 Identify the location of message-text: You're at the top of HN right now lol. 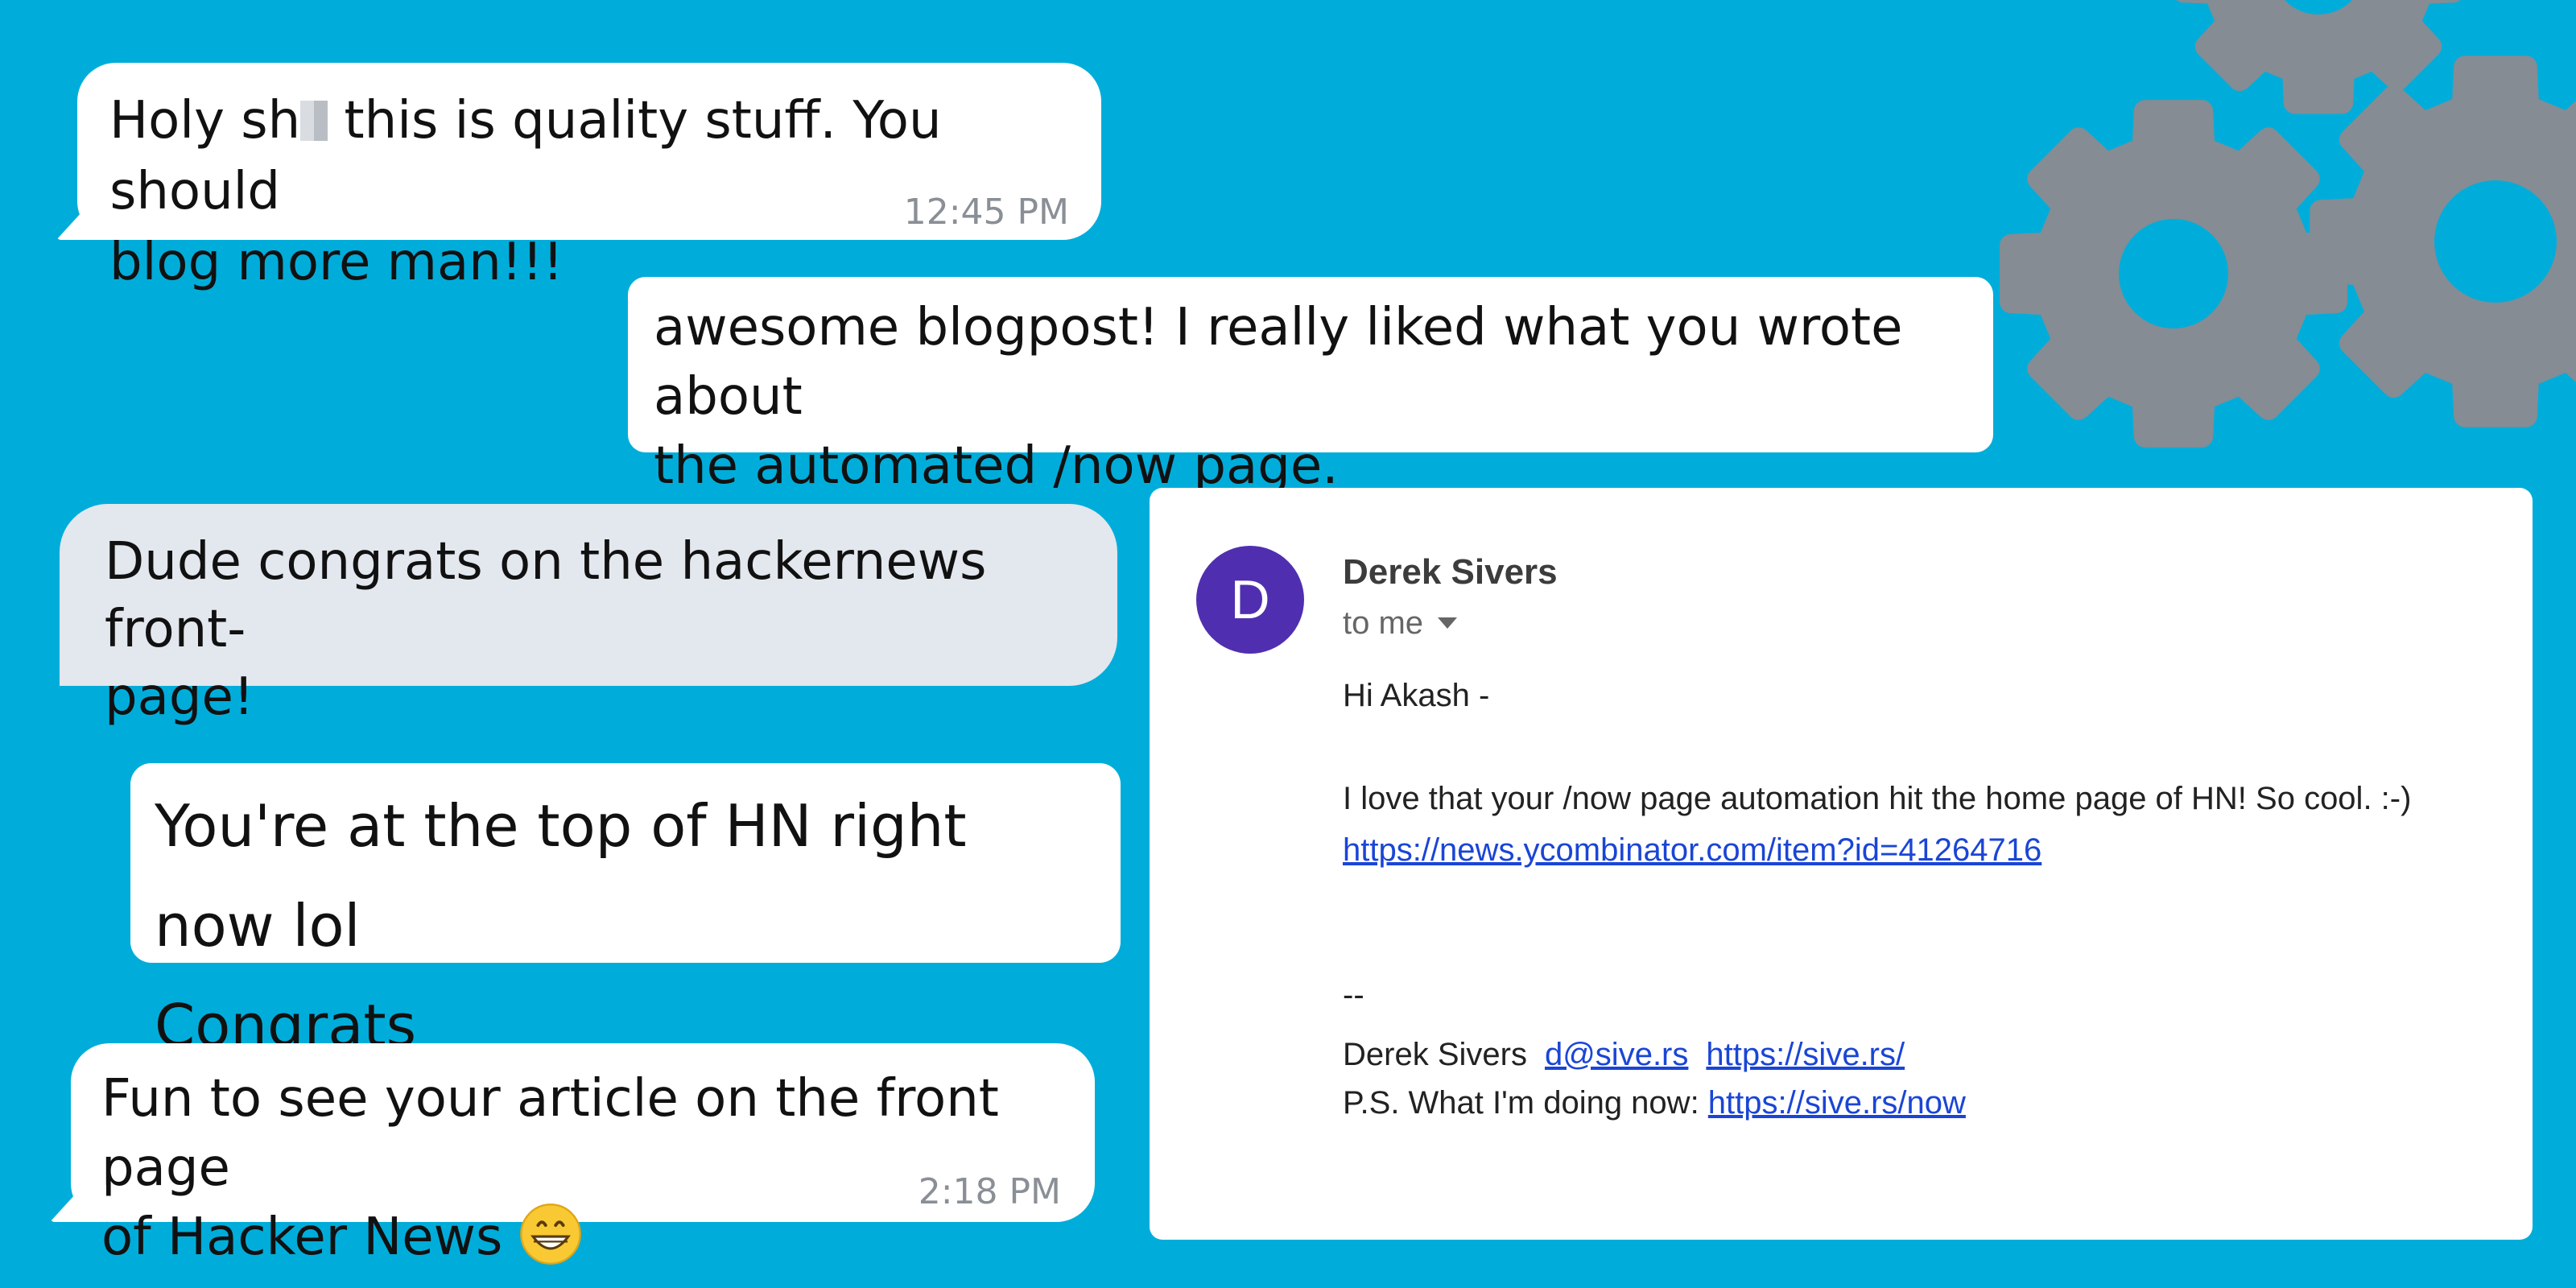
(561, 876).